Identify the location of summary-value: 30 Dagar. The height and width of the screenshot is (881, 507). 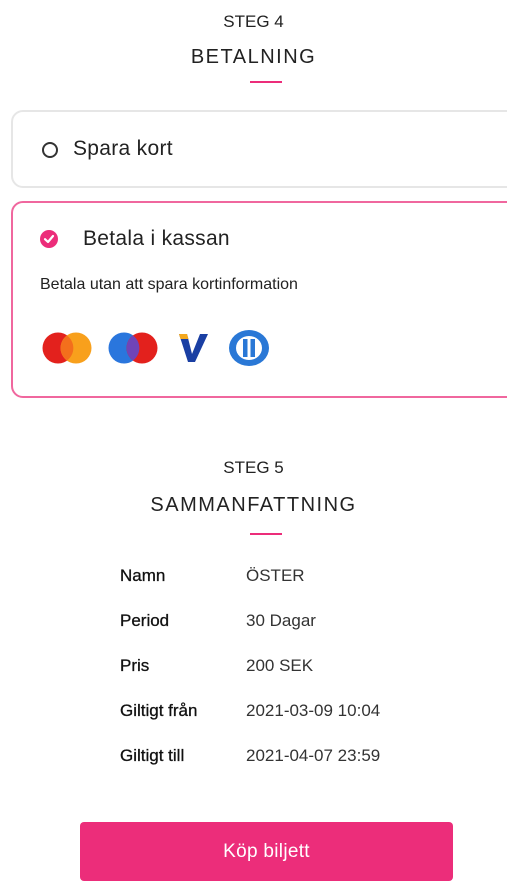
(281, 620).